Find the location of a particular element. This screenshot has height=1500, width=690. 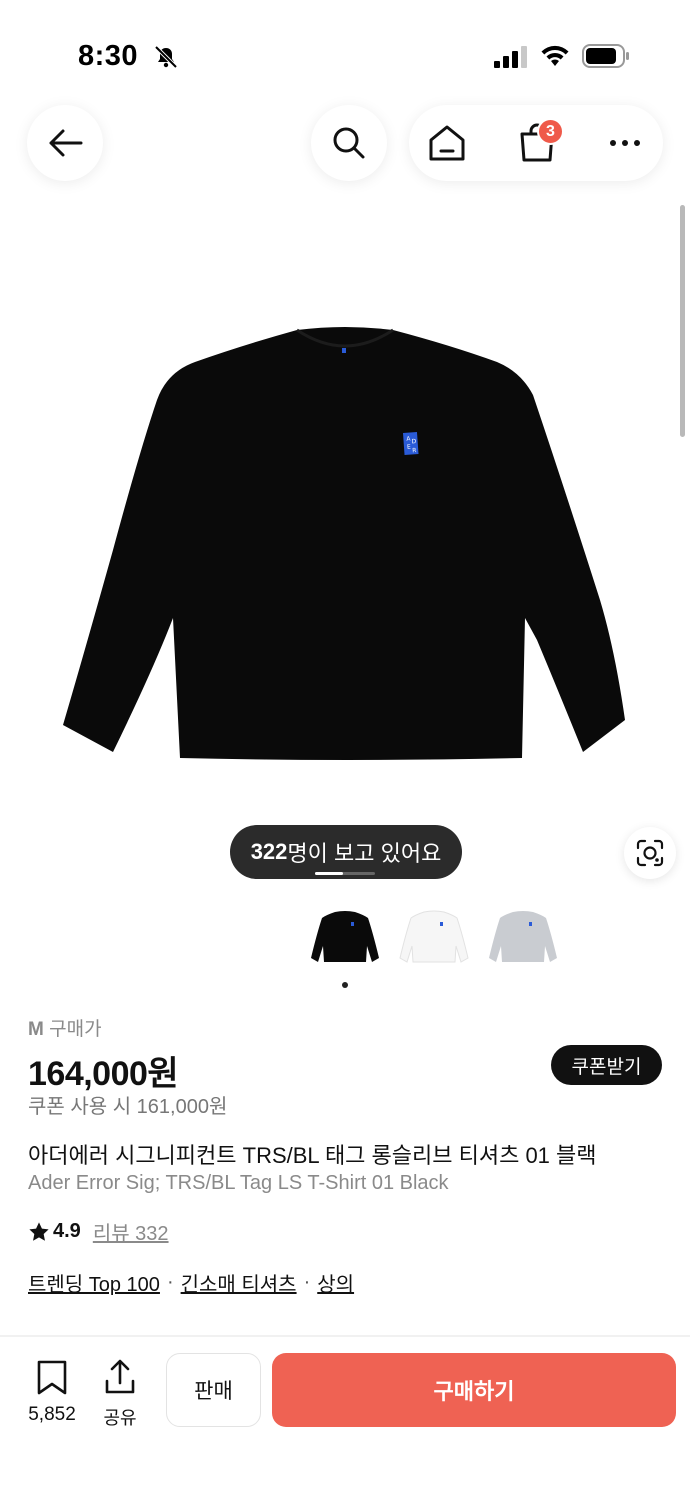

bookmark-button: 5,852 is located at coordinates (52, 1392).